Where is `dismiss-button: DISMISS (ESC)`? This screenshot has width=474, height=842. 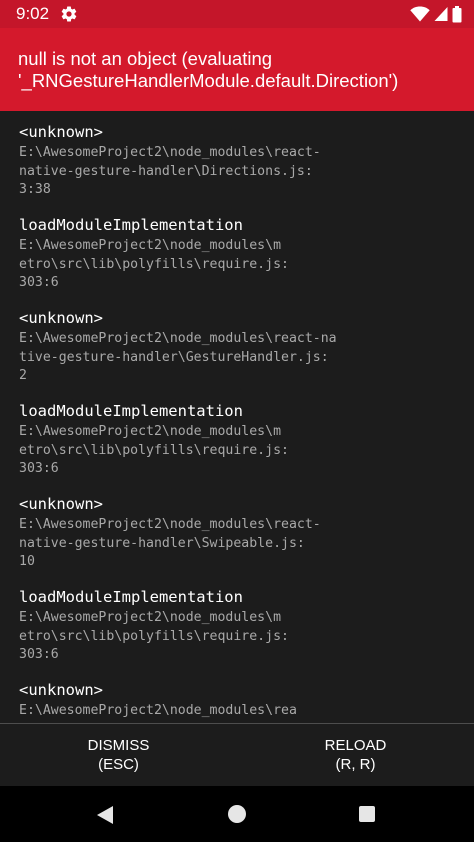
dismiss-button: DISMISS (ESC) is located at coordinates (118, 755).